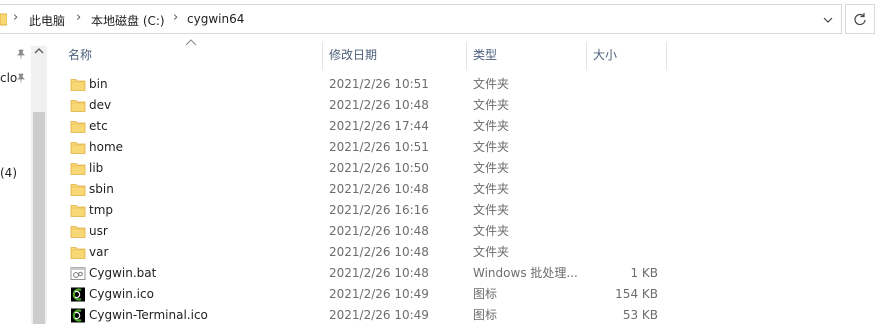 This screenshot has width=886, height=326. I want to click on refresh-icon, so click(860, 19).